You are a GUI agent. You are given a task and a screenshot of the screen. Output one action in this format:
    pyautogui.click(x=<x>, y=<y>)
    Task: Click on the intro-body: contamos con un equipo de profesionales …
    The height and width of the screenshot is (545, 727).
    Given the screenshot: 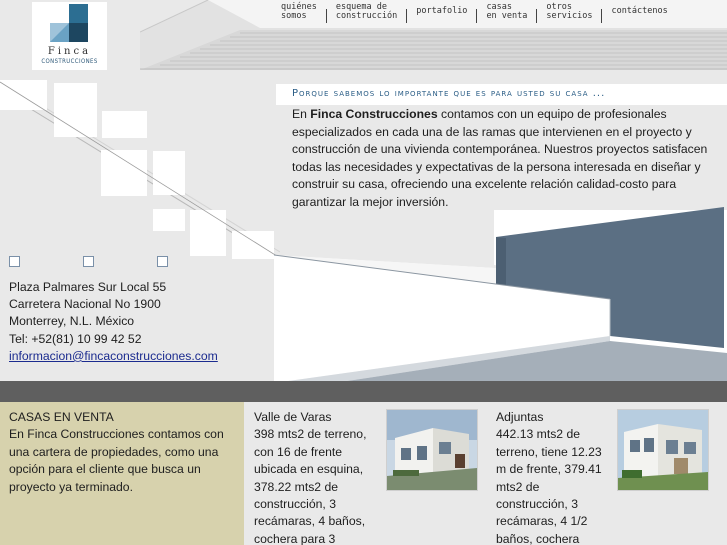 What is the action you would take?
    pyautogui.click(x=500, y=158)
    